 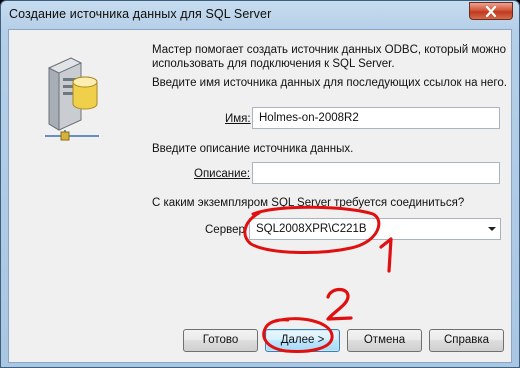 What do you see at coordinates (376, 173) in the screenshot?
I see `description-input` at bounding box center [376, 173].